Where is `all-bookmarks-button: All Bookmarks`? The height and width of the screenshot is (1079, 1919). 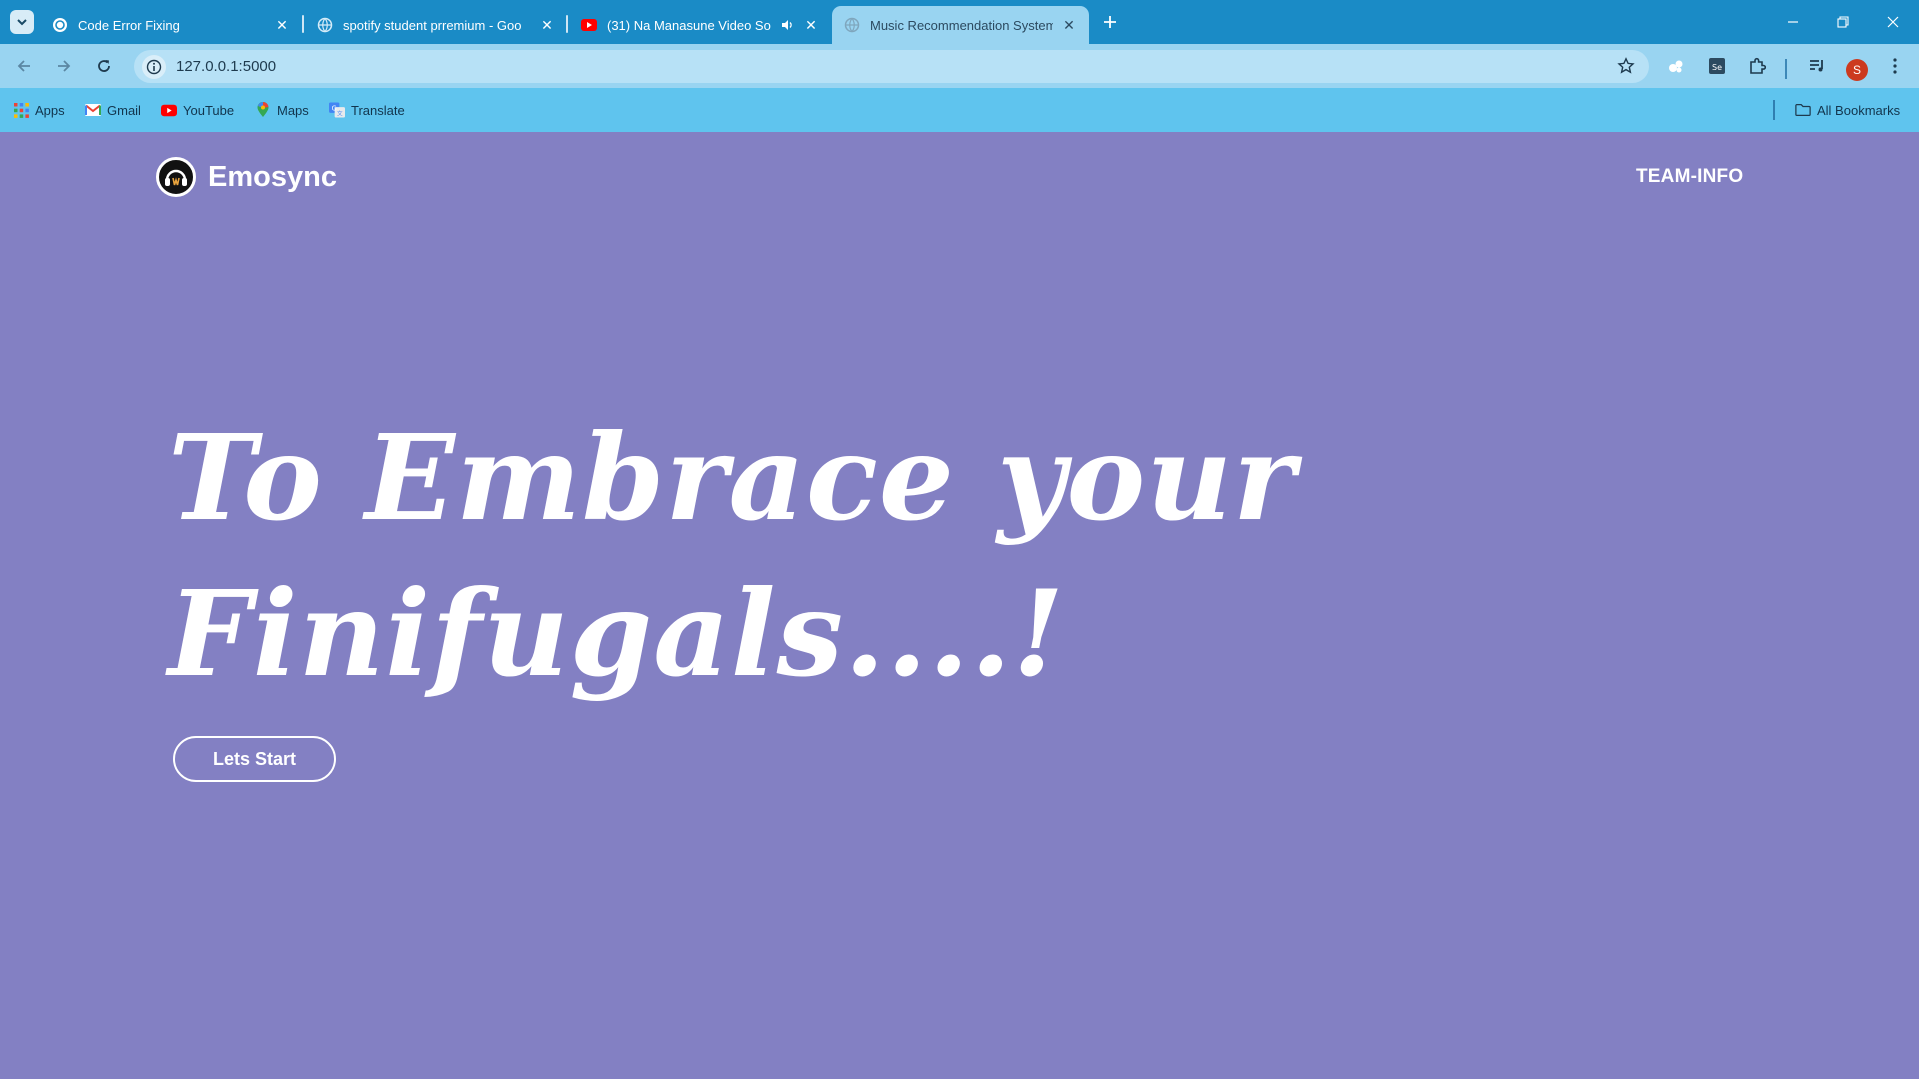 all-bookmarks-button: All Bookmarks is located at coordinates (1847, 110).